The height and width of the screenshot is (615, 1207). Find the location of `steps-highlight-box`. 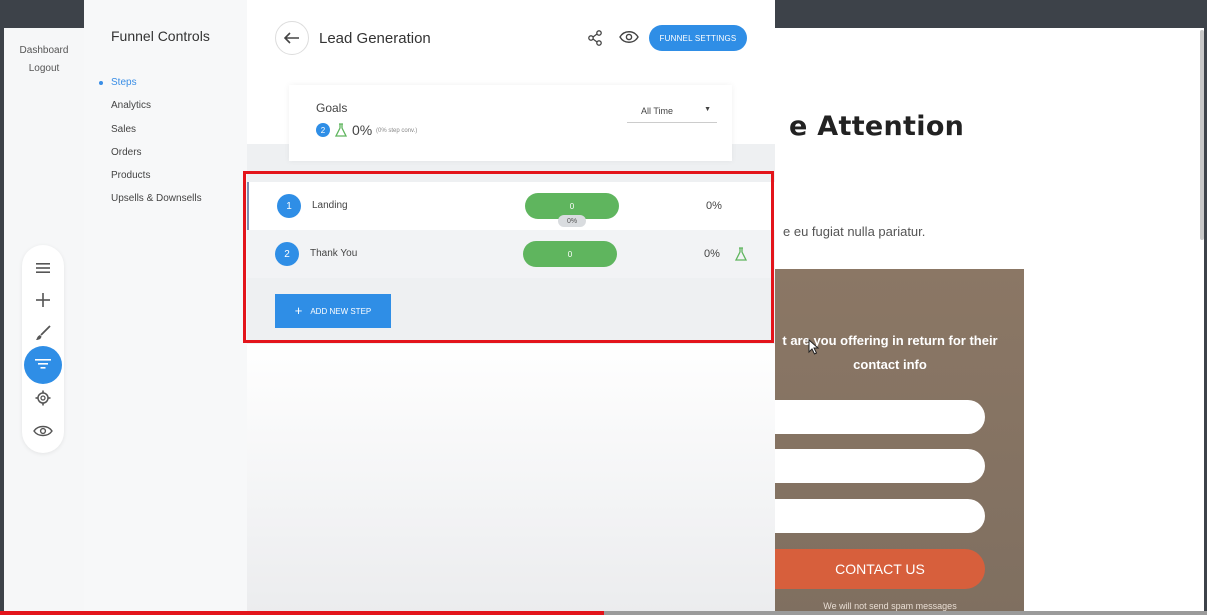

steps-highlight-box is located at coordinates (508, 257).